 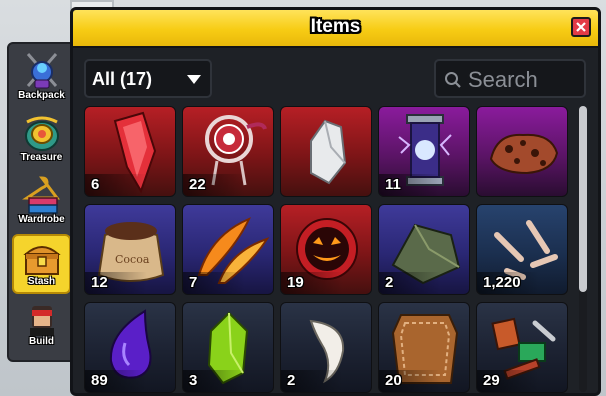 I want to click on title-bar: Items, so click(x=335, y=29).